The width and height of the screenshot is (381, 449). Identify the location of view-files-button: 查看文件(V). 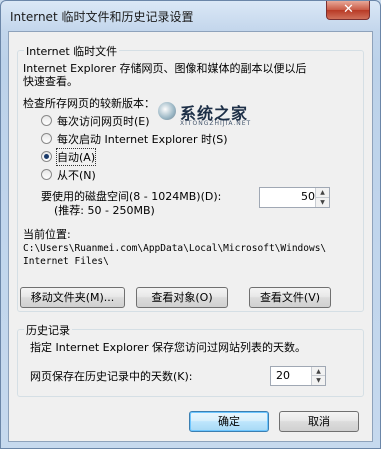
(290, 297).